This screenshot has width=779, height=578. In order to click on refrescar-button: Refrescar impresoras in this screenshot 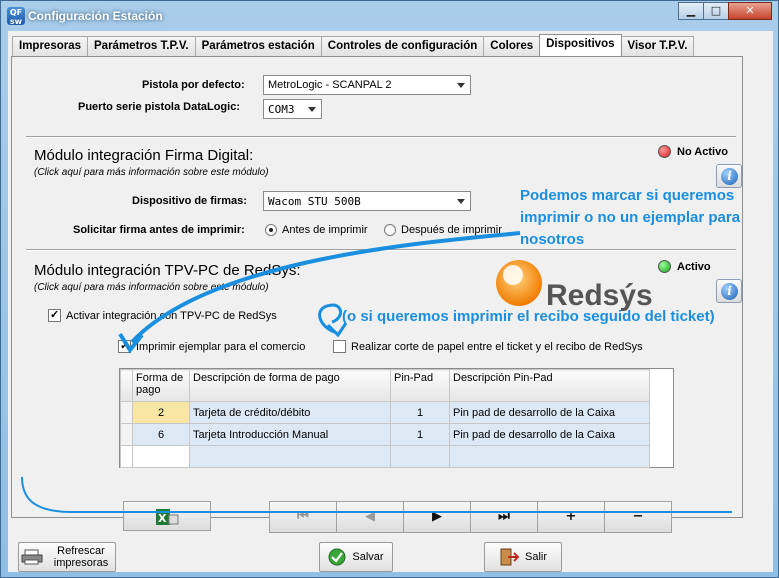, I will do `click(67, 557)`.